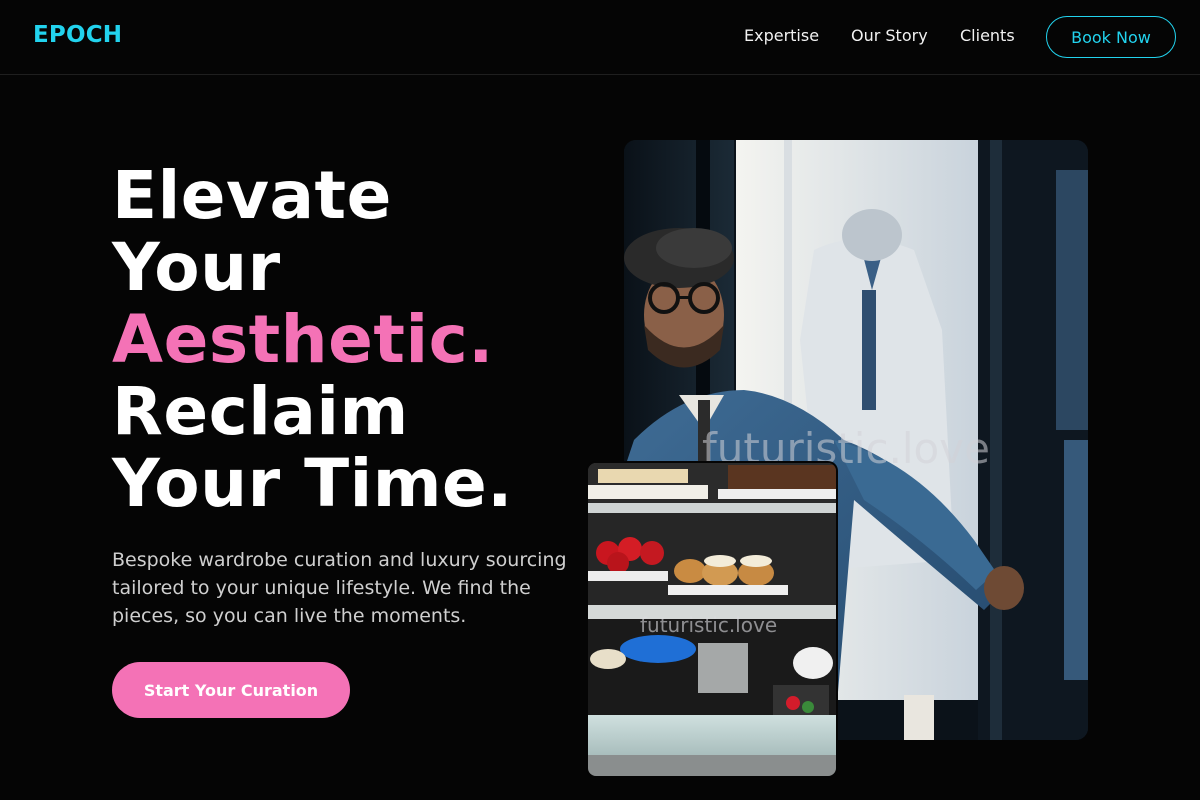 The height and width of the screenshot is (800, 1200). What do you see at coordinates (231, 690) in the screenshot?
I see `start-curation-button: Start Your Curation` at bounding box center [231, 690].